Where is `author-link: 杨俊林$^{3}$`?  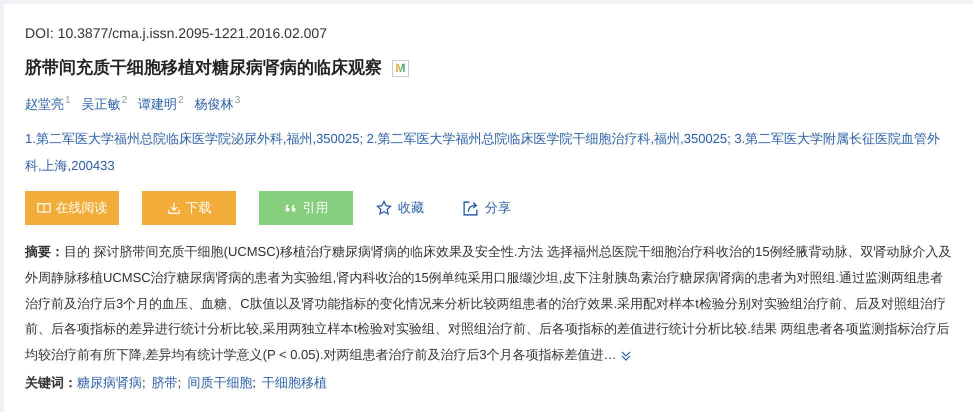 author-link: 杨俊林$^{3}$ is located at coordinates (217, 103).